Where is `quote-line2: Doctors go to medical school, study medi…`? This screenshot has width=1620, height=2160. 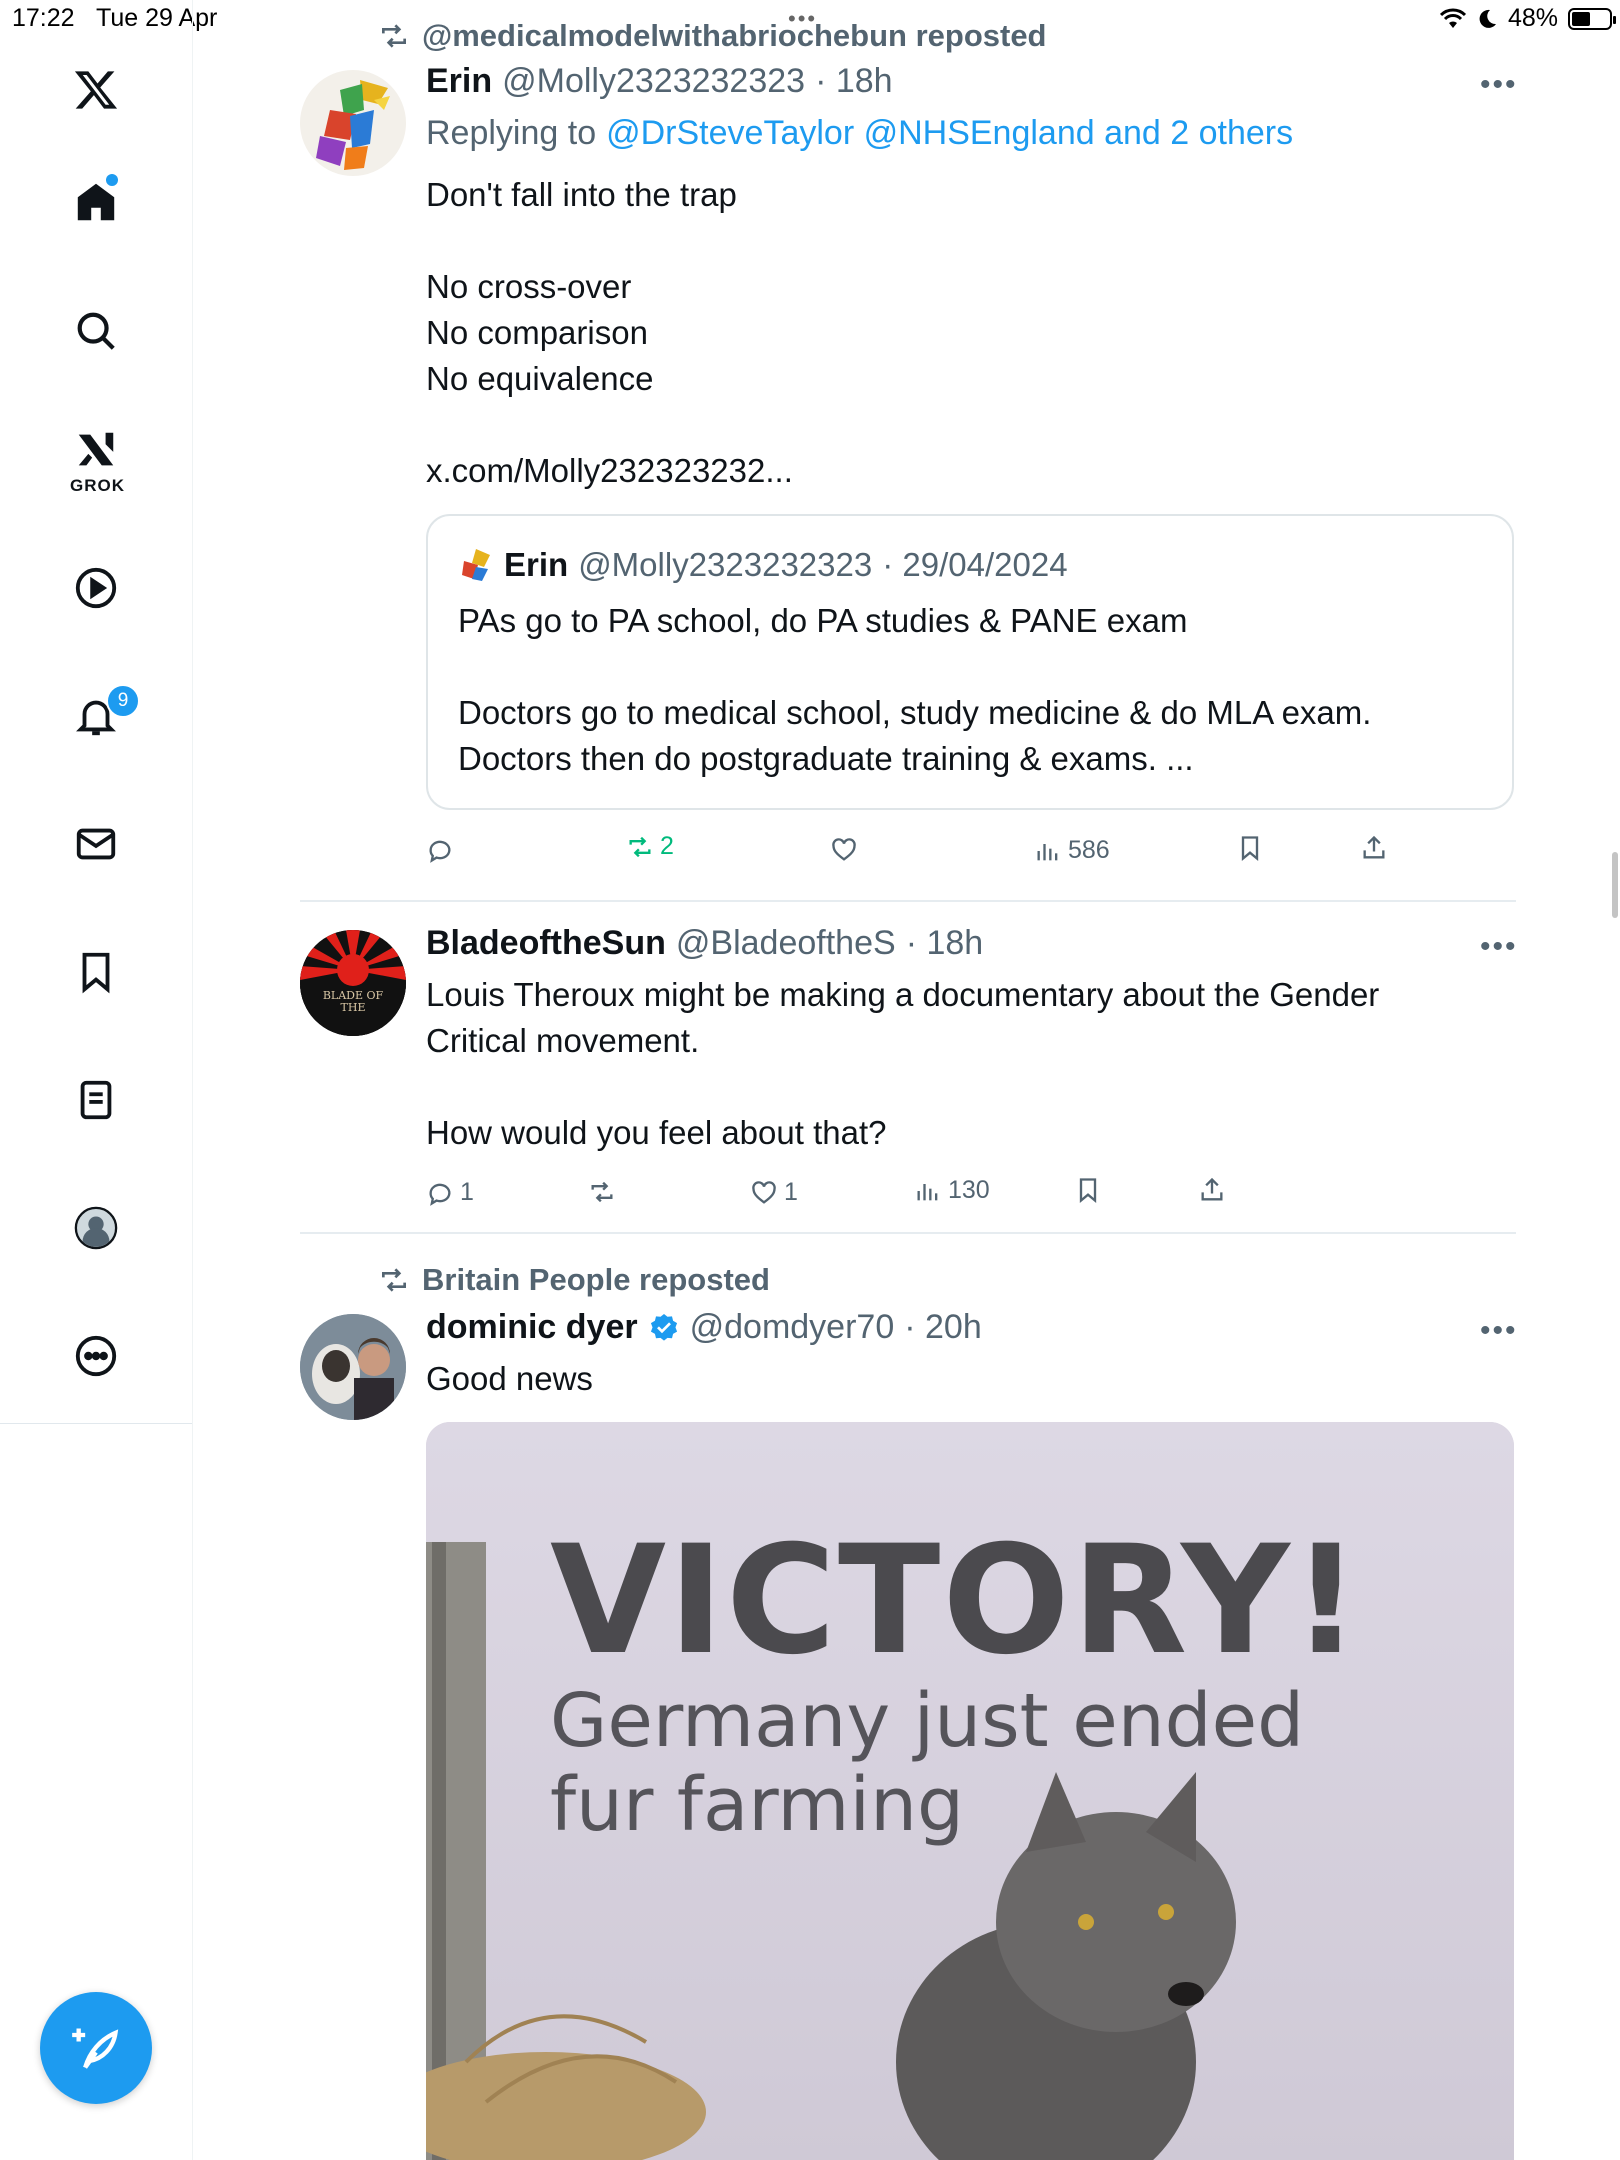 quote-line2: Doctors go to medical school, study medi… is located at coordinates (915, 712).